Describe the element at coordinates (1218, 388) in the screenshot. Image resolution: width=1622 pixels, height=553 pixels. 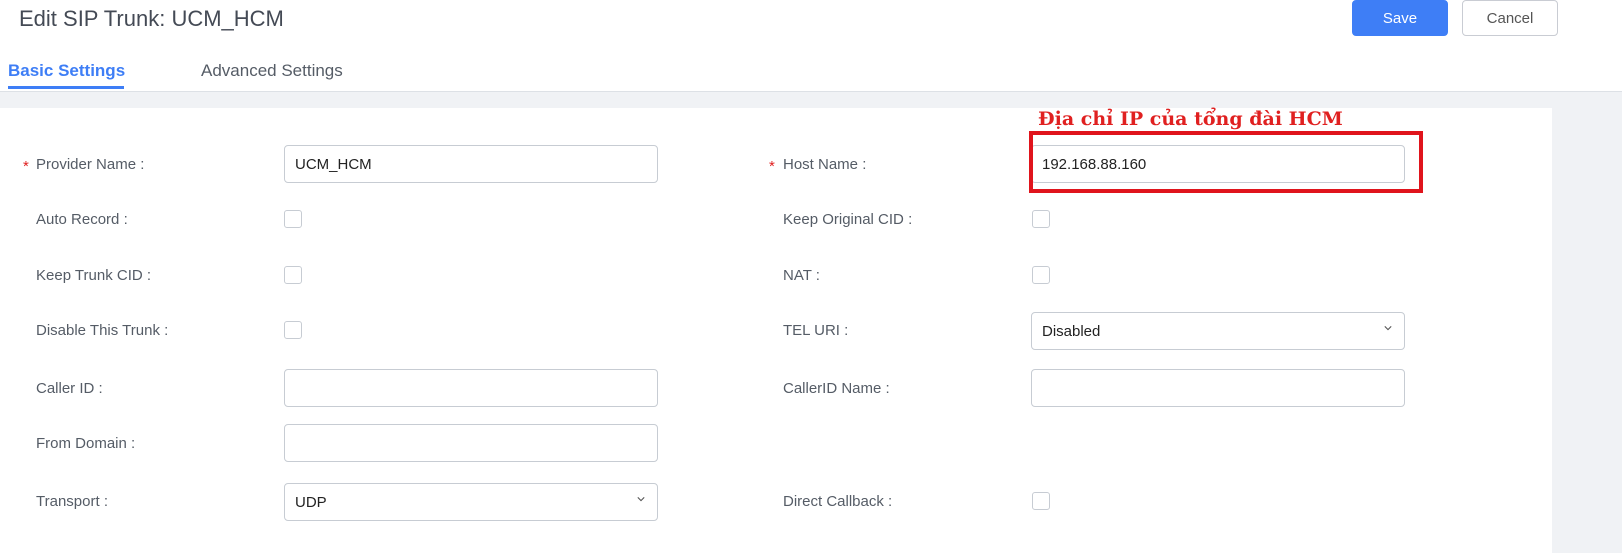
I see `callerid-name-input` at that location.